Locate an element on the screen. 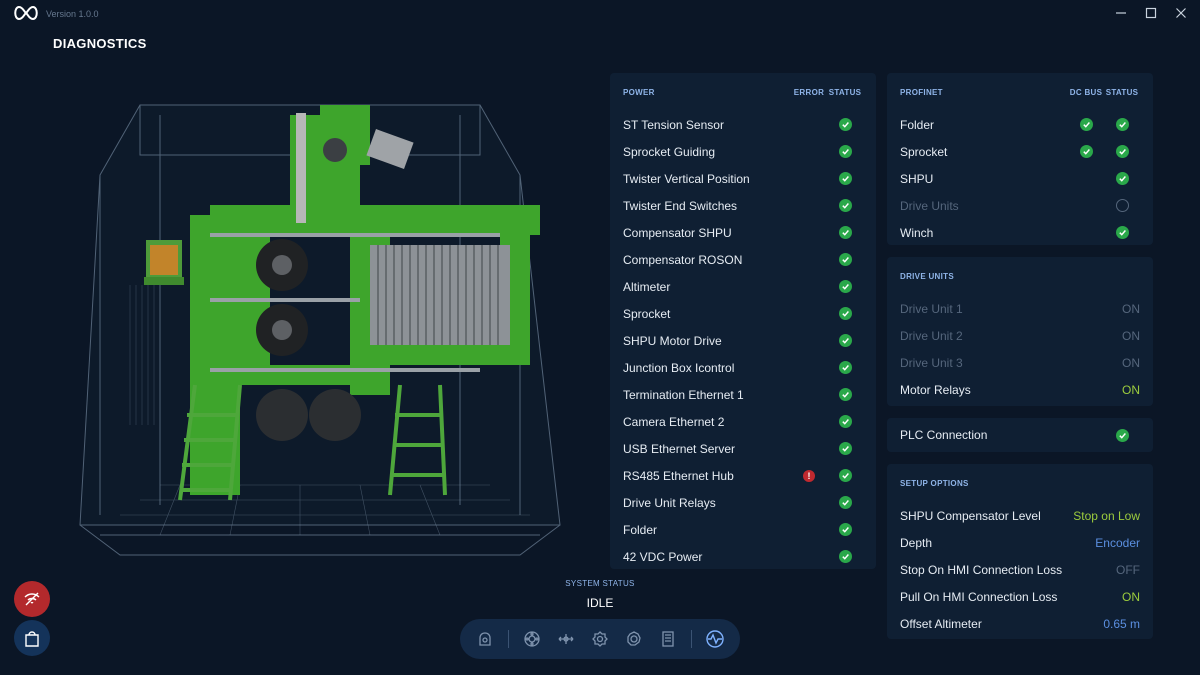 The height and width of the screenshot is (675, 1200). power-row: Altimeter is located at coordinates (743, 286).